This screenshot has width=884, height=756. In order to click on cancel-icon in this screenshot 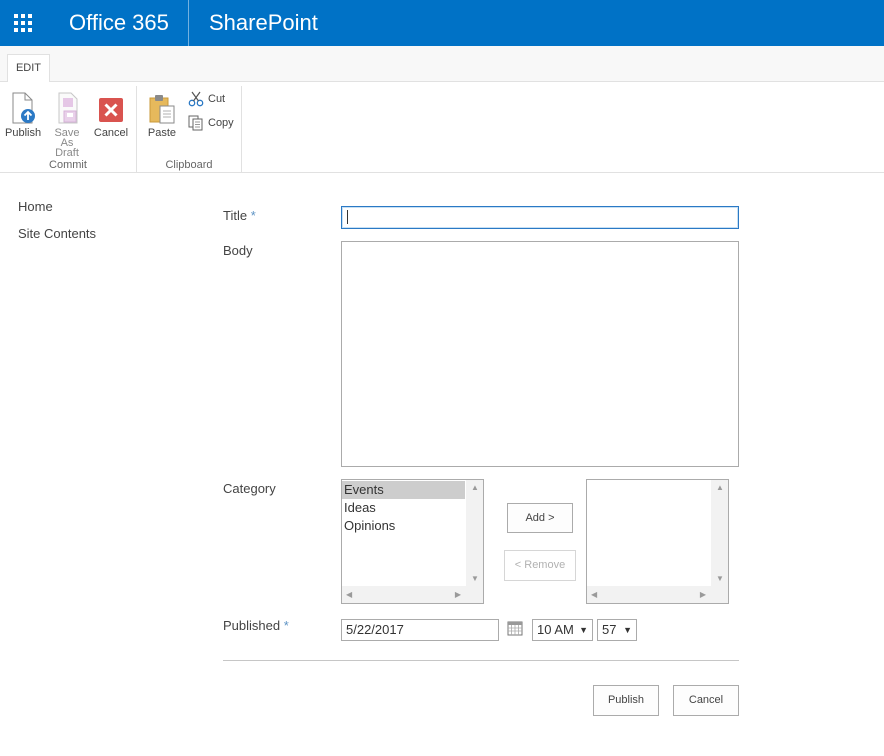, I will do `click(111, 110)`.